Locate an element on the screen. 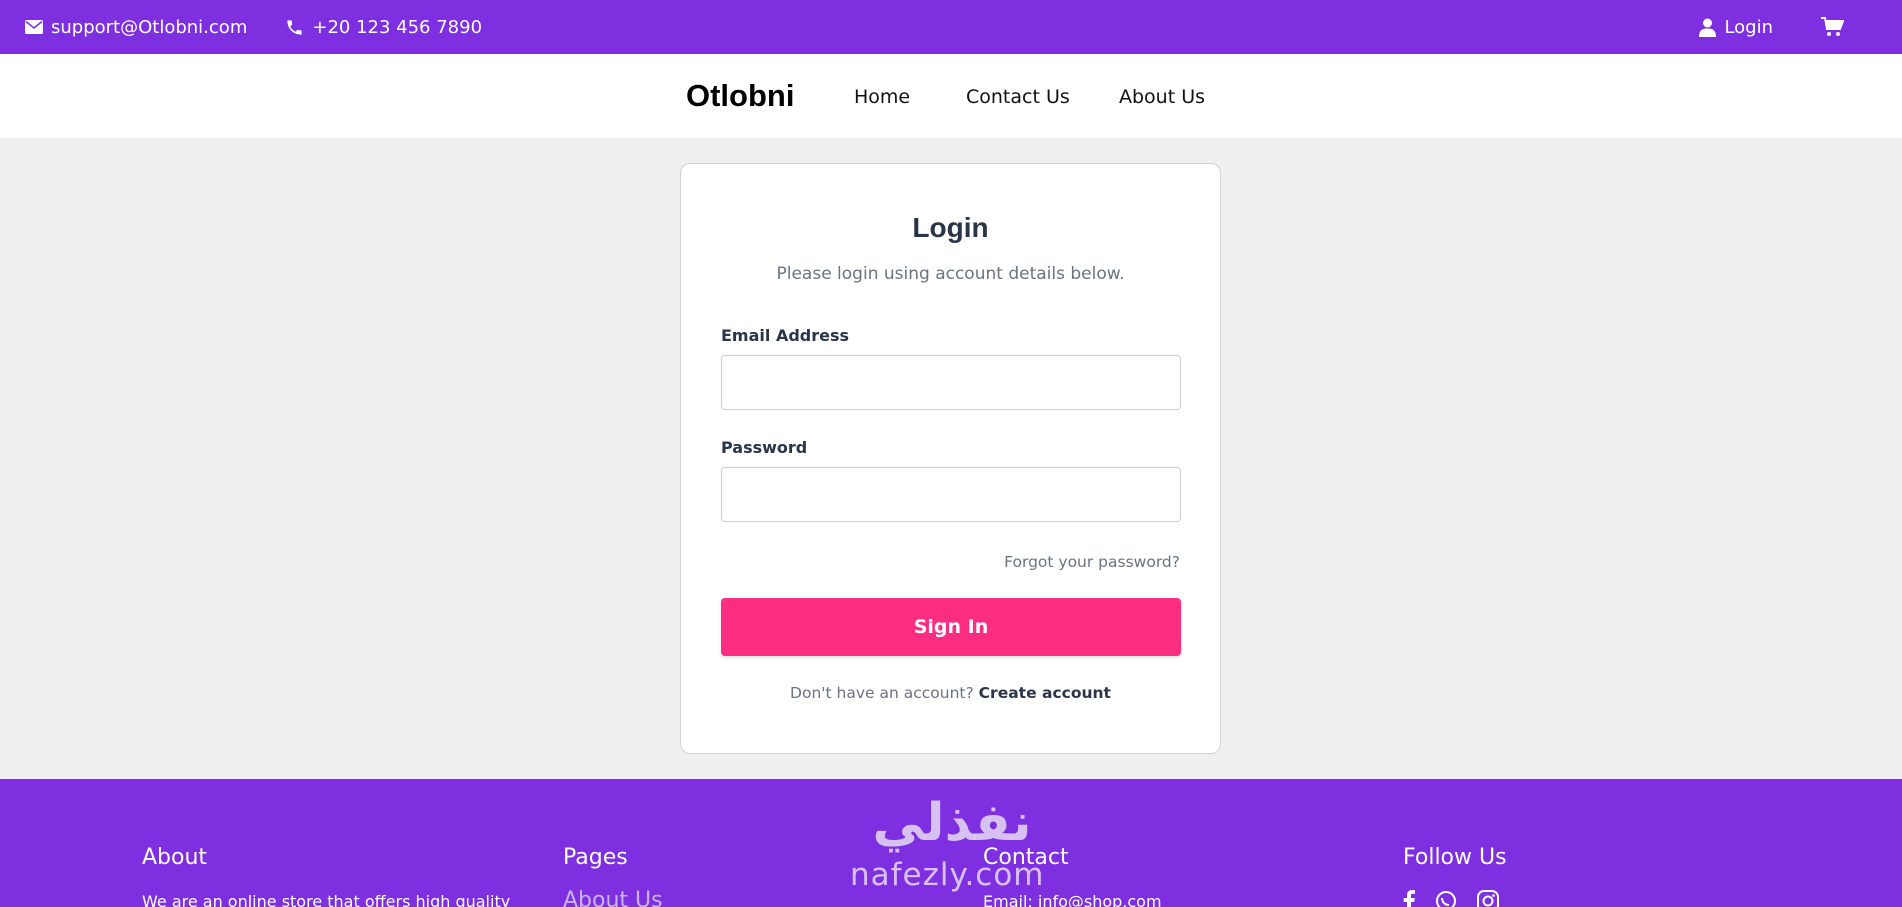  forgot-password-link: Forgot your password? is located at coordinates (1092, 562).